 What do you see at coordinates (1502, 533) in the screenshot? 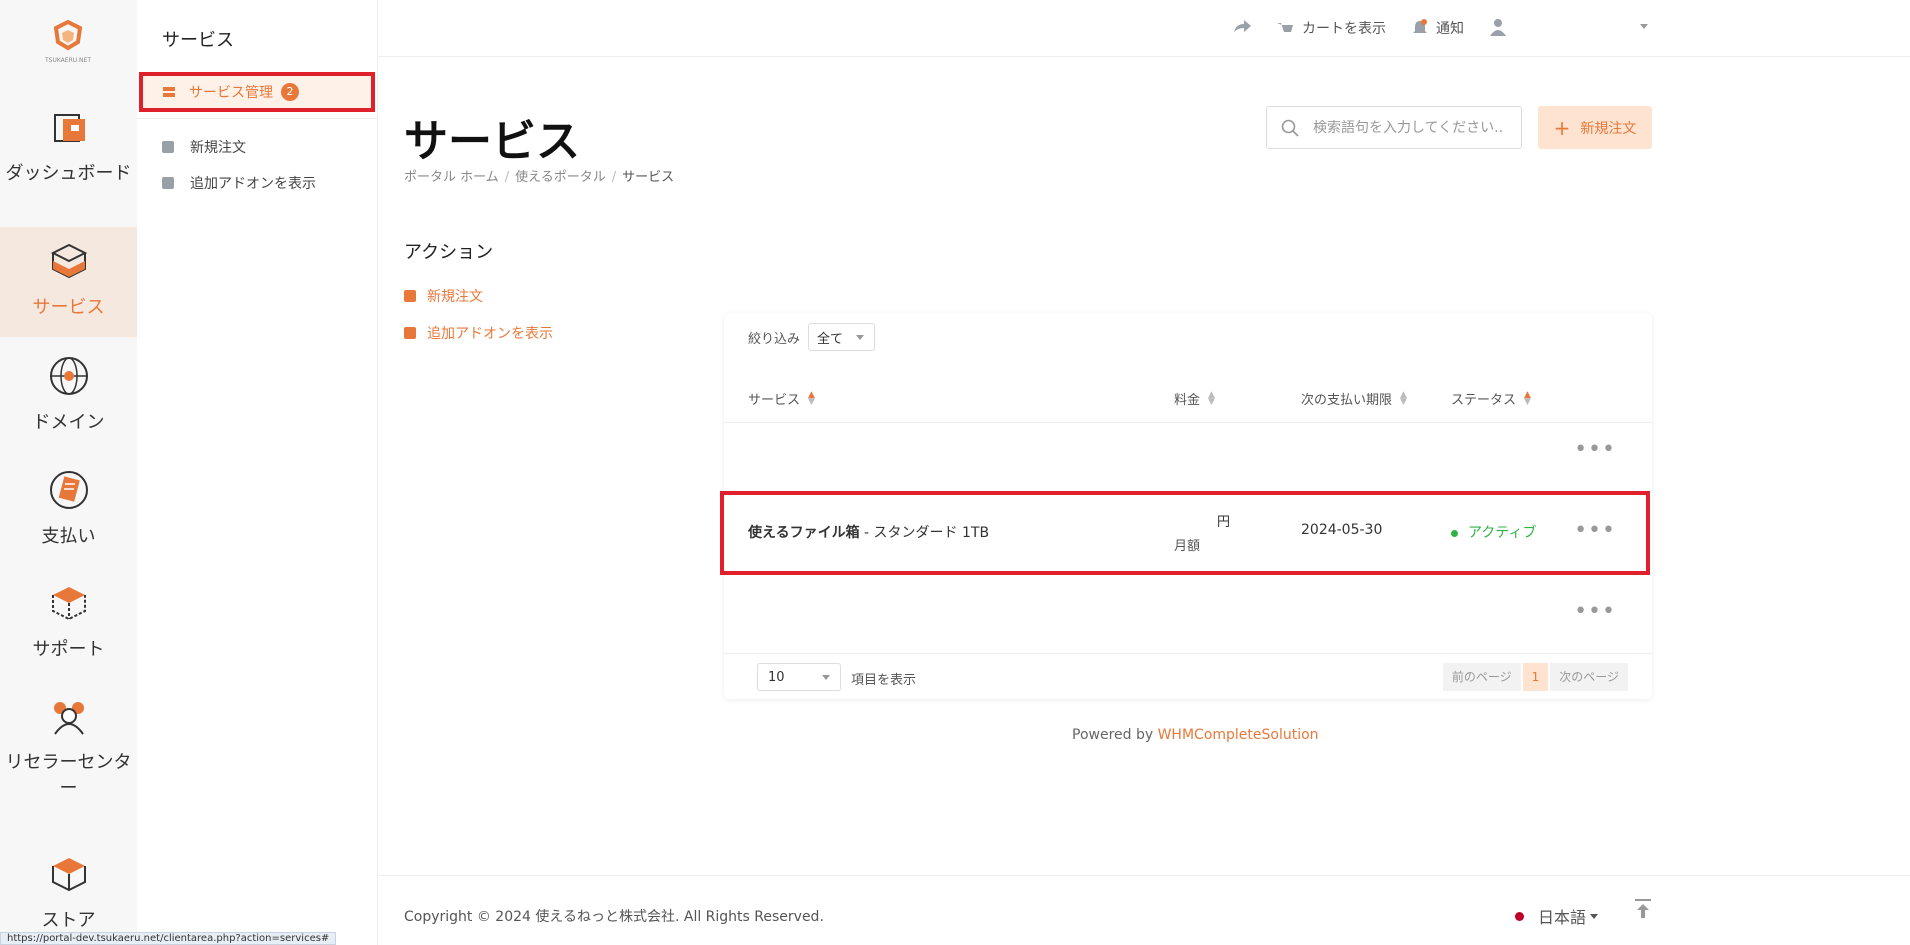
I see `status-label: アクティブ` at bounding box center [1502, 533].